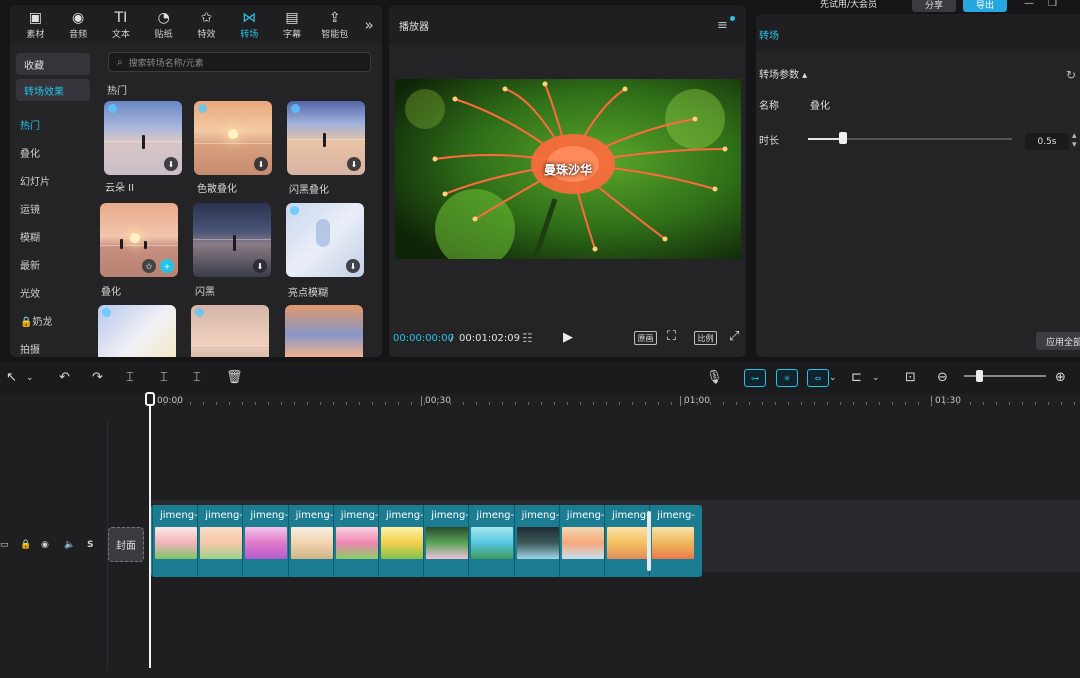 Image resolution: width=1080 pixels, height=678 pixels. I want to click on linkage-icon: ⇔, so click(818, 378).